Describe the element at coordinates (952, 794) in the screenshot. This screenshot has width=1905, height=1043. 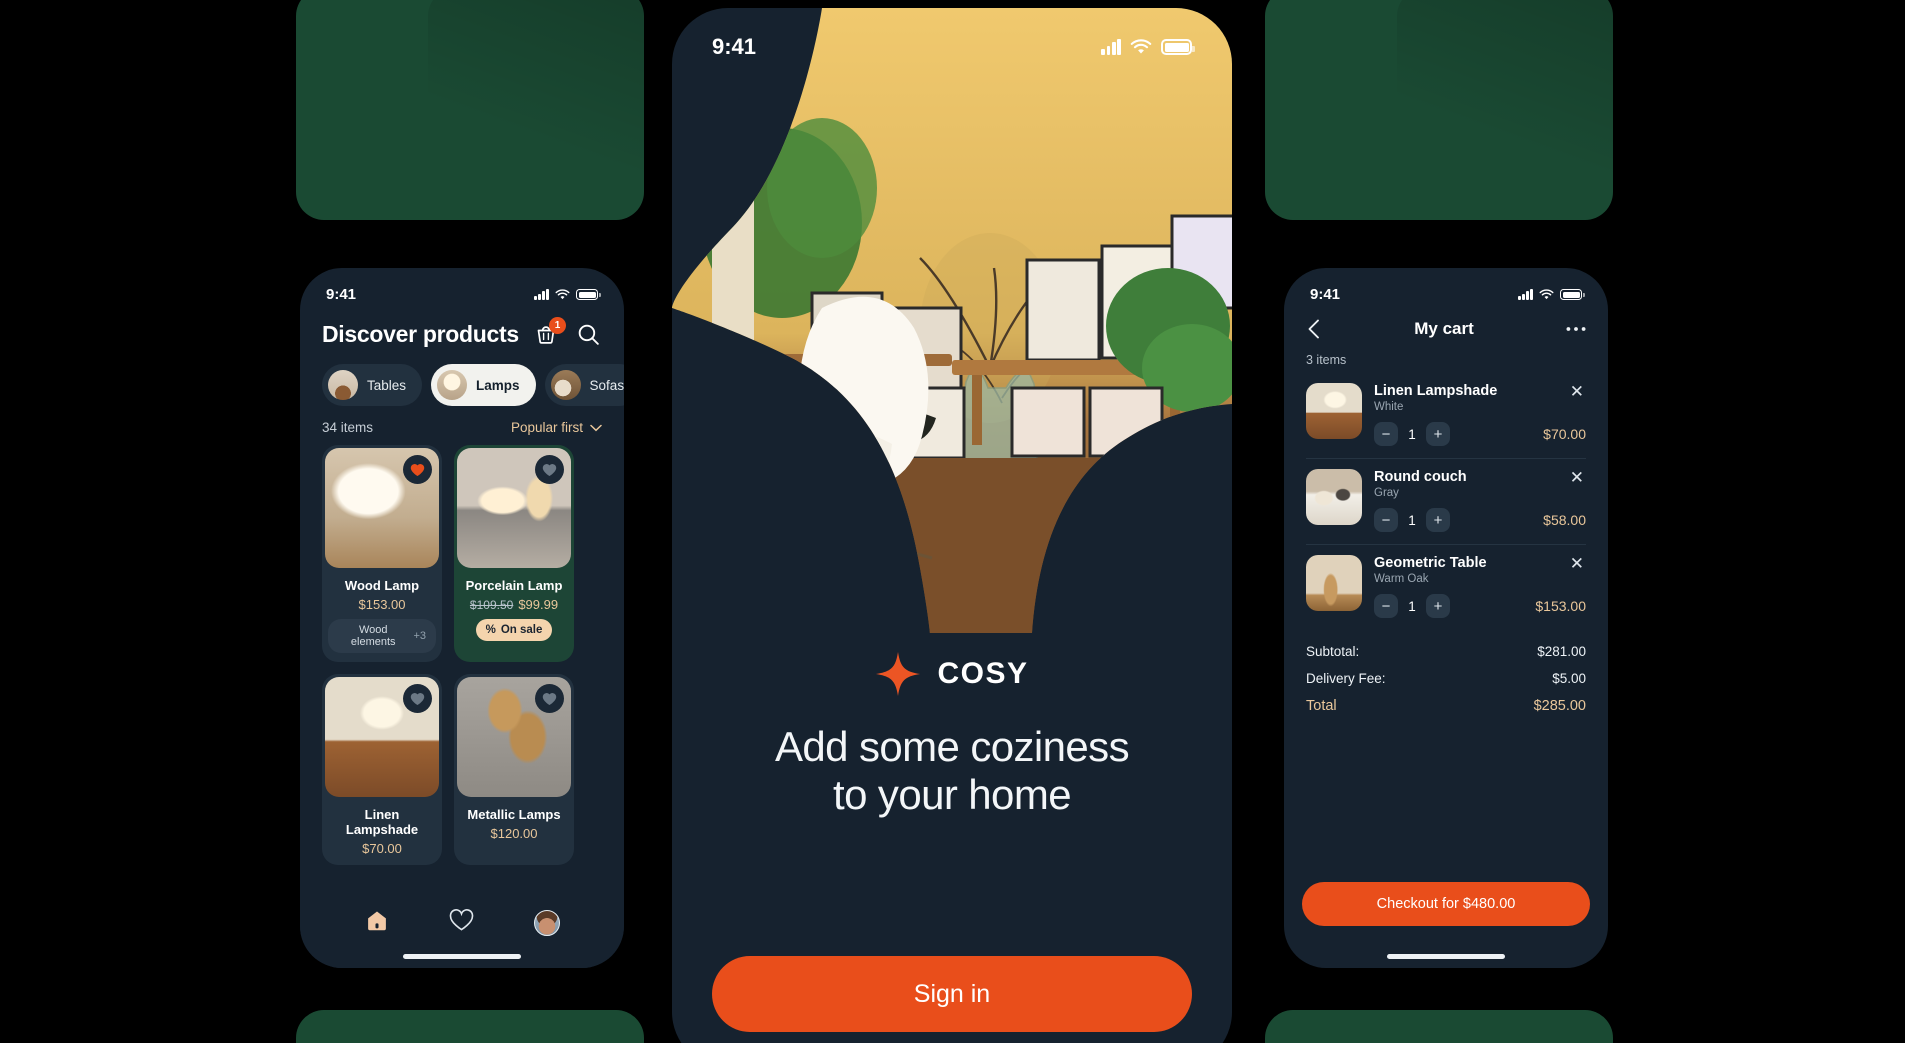
I see `tagline-line-2: to your home` at that location.